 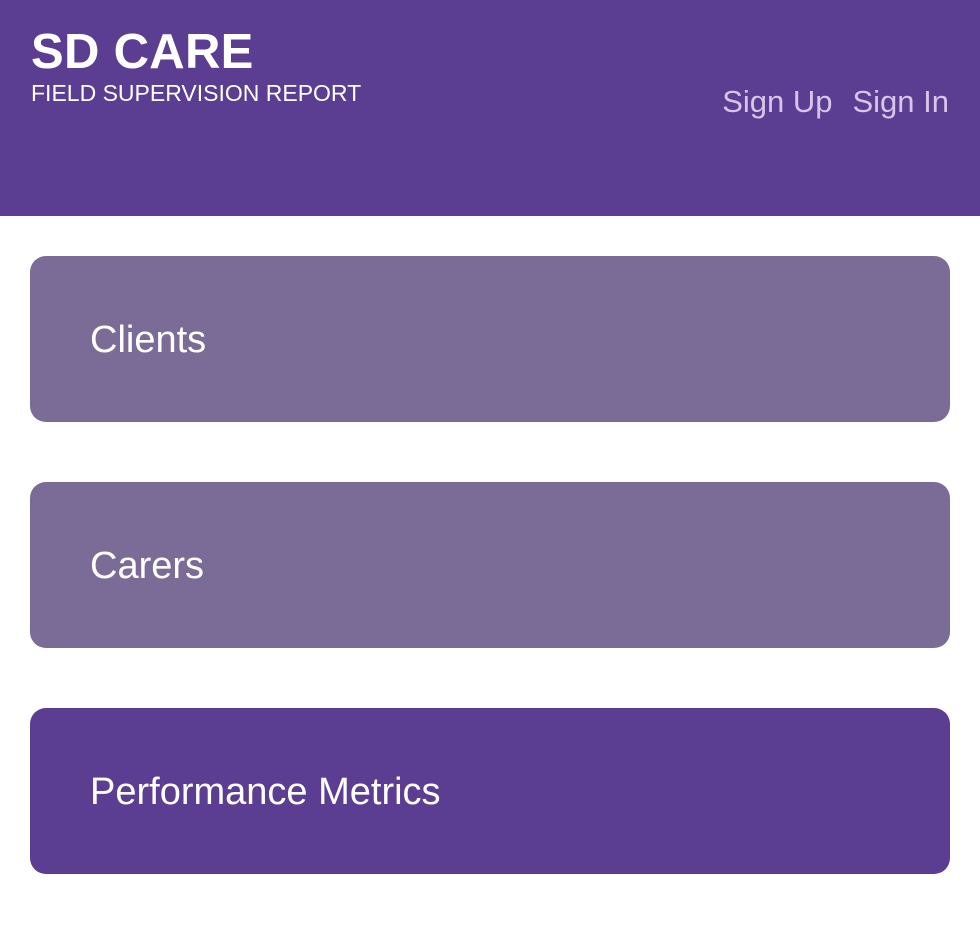 I want to click on auth-nav: Sign Up Sign In, so click(x=835, y=102).